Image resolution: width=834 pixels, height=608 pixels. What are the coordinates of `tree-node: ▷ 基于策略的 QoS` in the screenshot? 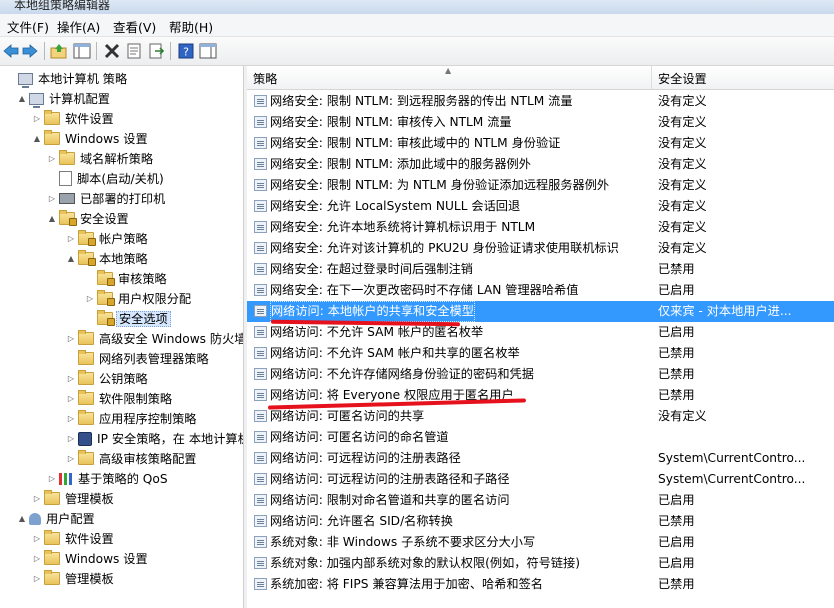 It's located at (108, 478).